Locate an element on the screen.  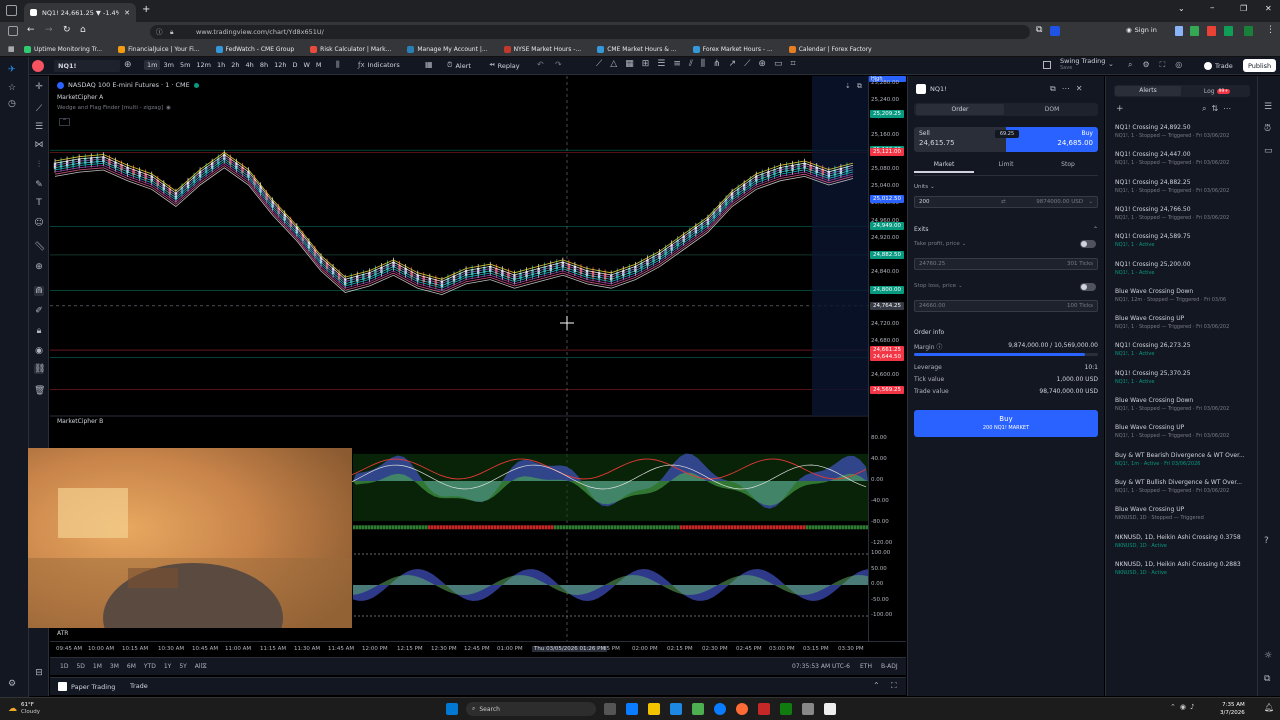
range-5Y: 5Y is located at coordinates (182, 666).